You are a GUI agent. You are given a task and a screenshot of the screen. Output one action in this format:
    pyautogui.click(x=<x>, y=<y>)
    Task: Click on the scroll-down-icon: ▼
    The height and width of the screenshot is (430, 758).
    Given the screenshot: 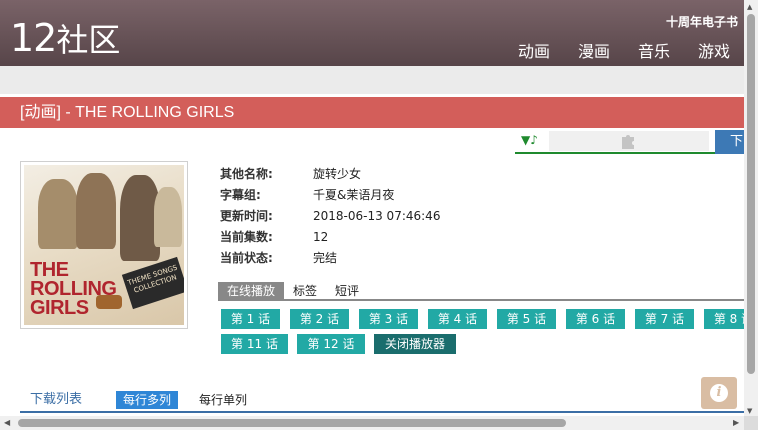 What is the action you would take?
    pyautogui.click(x=749, y=411)
    